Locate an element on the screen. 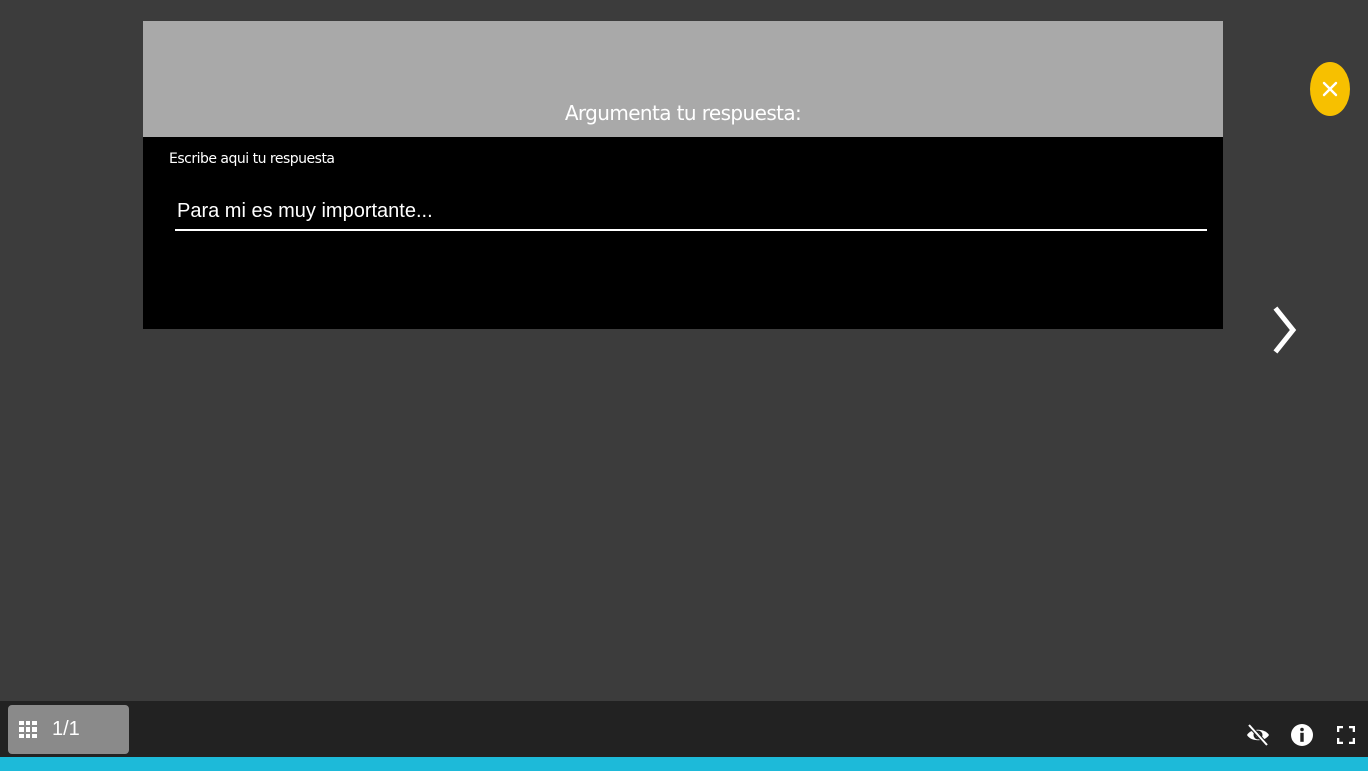 The width and height of the screenshot is (1368, 771). info-button is located at coordinates (1302, 735).